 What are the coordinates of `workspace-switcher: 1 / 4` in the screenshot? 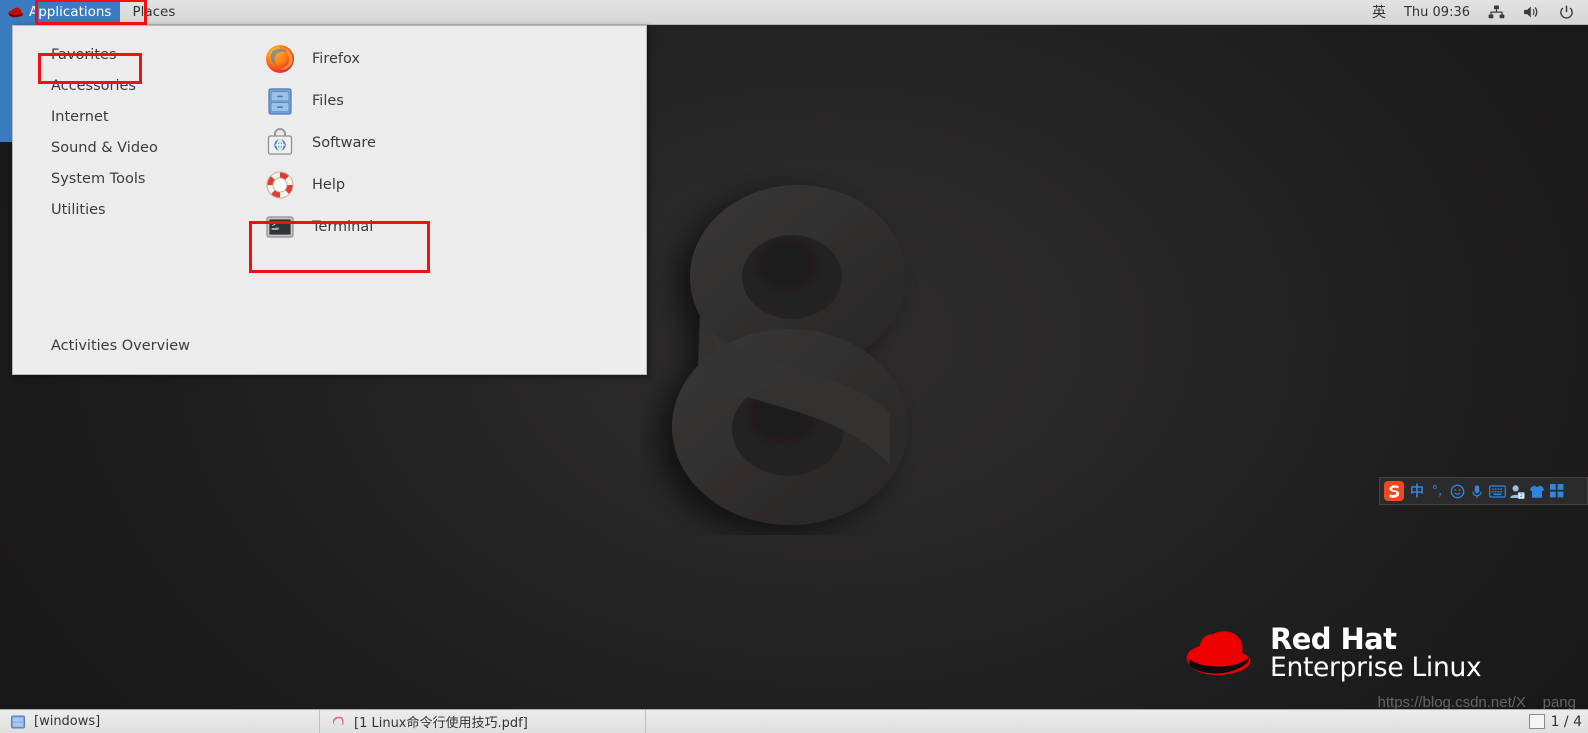 It's located at (1555, 721).